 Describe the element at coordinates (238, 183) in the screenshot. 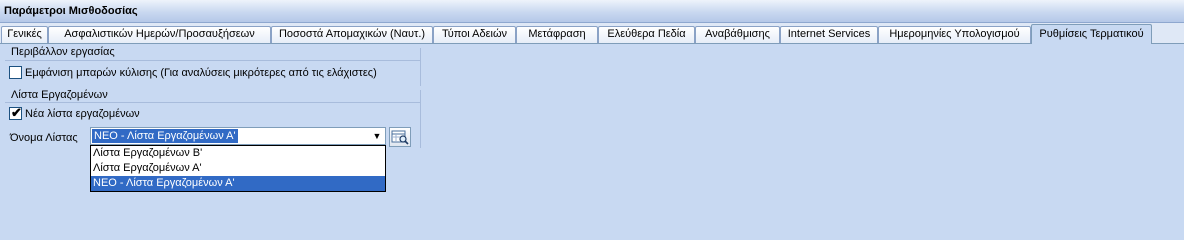

I see `dropdown-option-selected: ΝΕΟ - Λίστα Εργαζομένων Α'` at that location.